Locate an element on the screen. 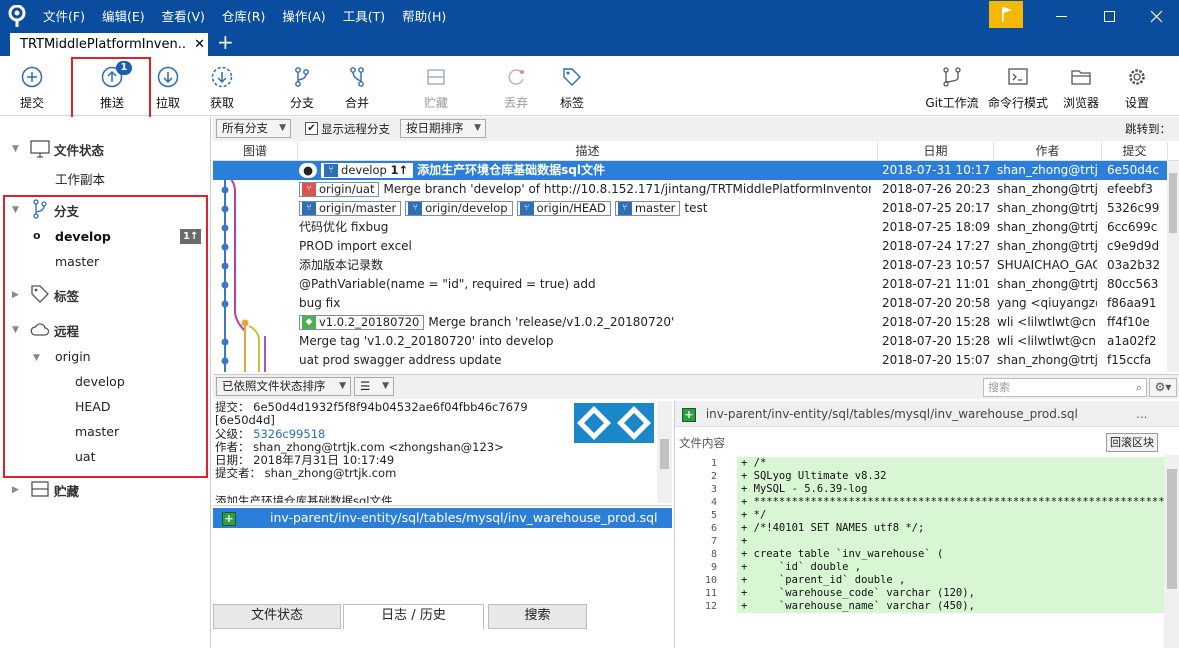 This screenshot has height=648, width=1179. commit-date: 2018-07-31 10:17 is located at coordinates (936, 170).